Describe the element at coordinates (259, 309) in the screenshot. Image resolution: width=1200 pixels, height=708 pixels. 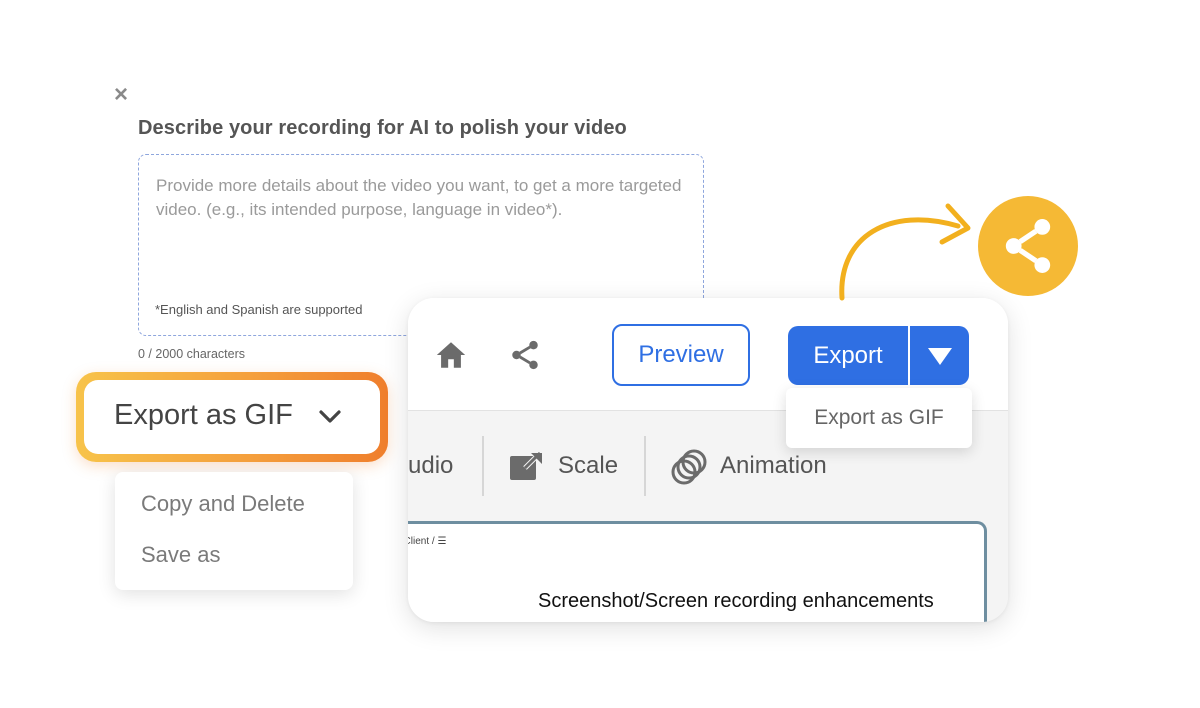
I see `language-note: *English and Spanish are supported` at that location.